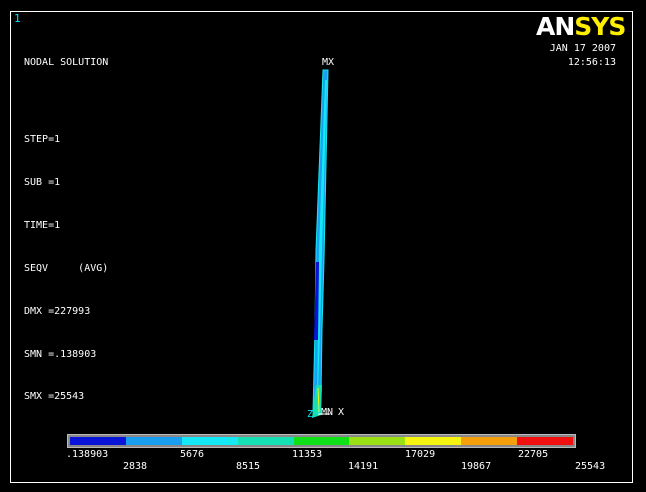 Image resolution: width=646 pixels, height=492 pixels. I want to click on legend-label: 5676, so click(192, 454).